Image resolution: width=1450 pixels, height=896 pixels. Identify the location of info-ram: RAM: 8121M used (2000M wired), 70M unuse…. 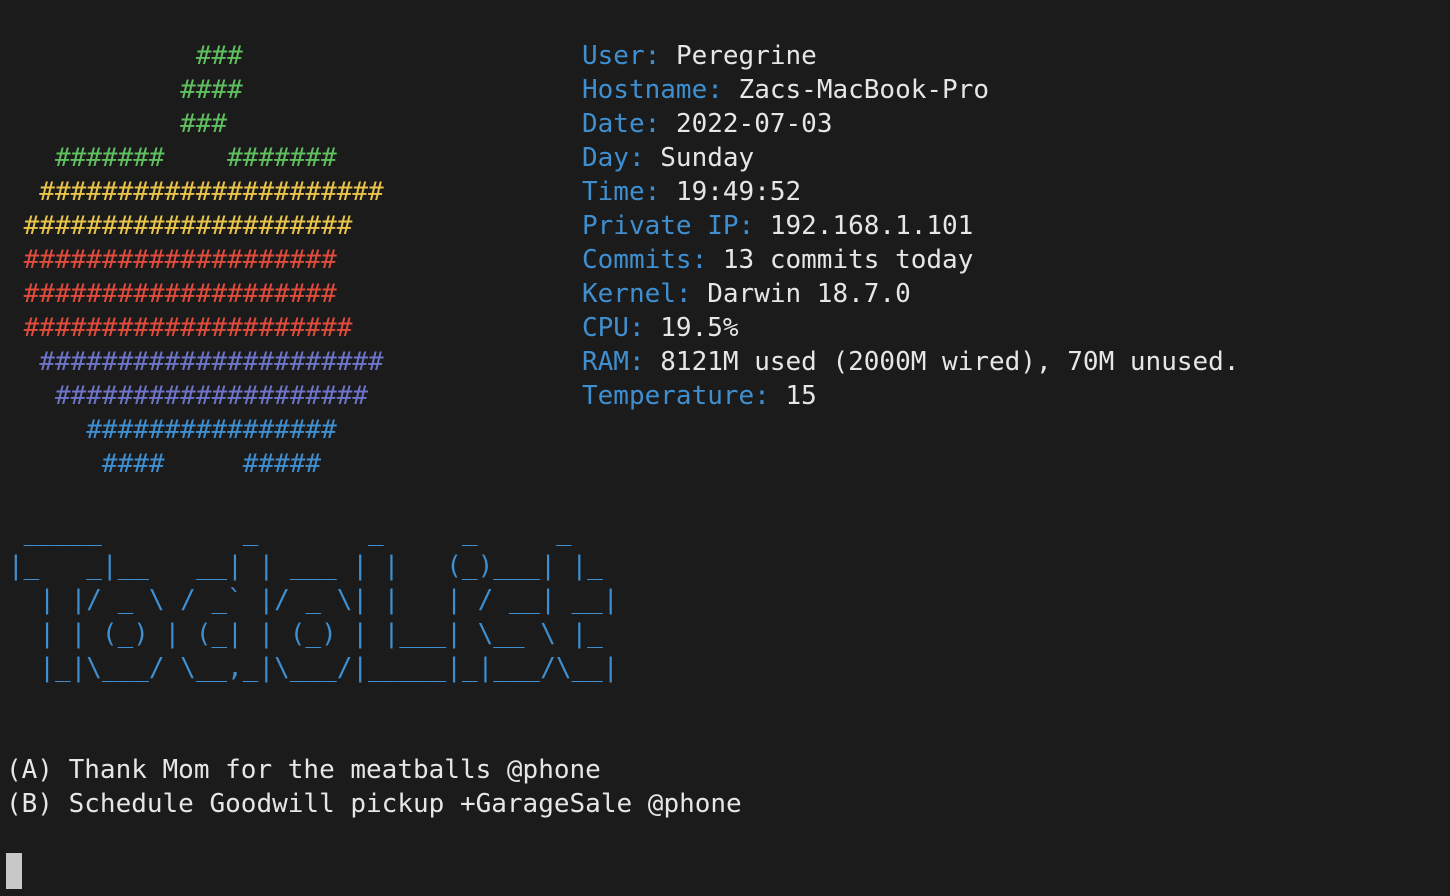
(911, 362).